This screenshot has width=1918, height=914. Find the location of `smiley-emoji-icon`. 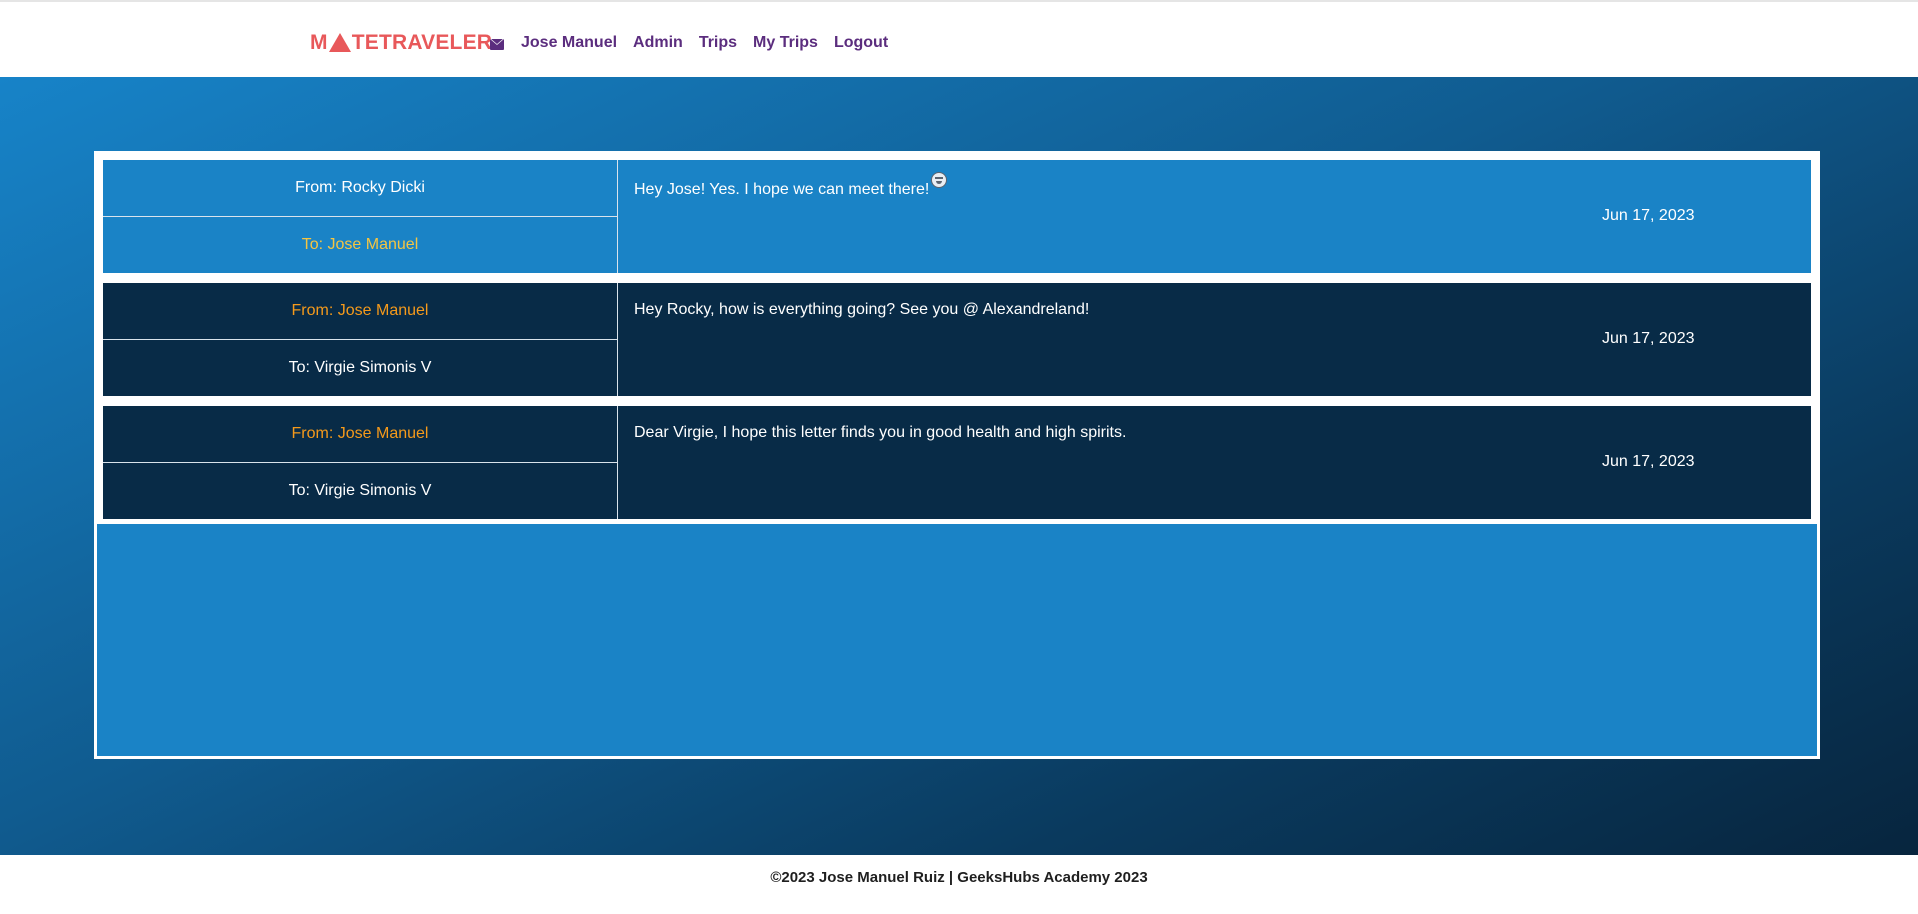

smiley-emoji-icon is located at coordinates (939, 180).